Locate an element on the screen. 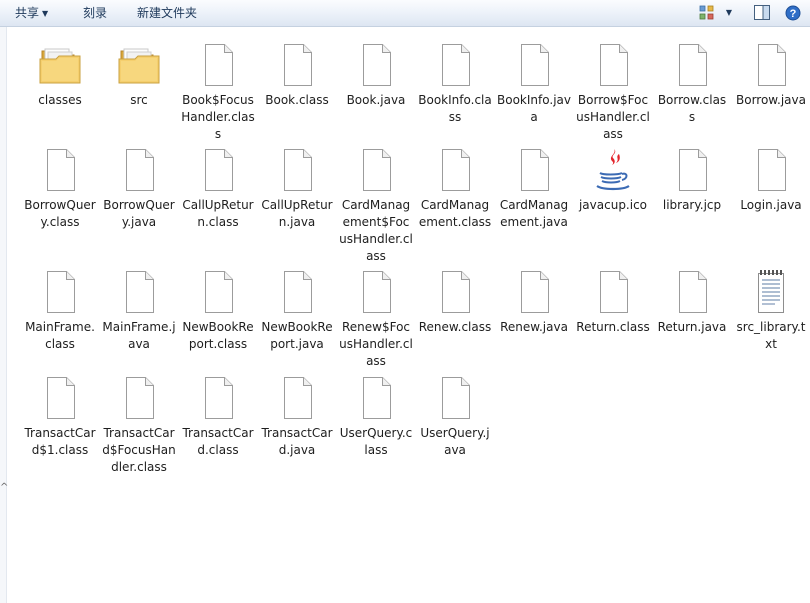 The height and width of the screenshot is (603, 810). share-button: 共享 ▼ is located at coordinates (31, 13).